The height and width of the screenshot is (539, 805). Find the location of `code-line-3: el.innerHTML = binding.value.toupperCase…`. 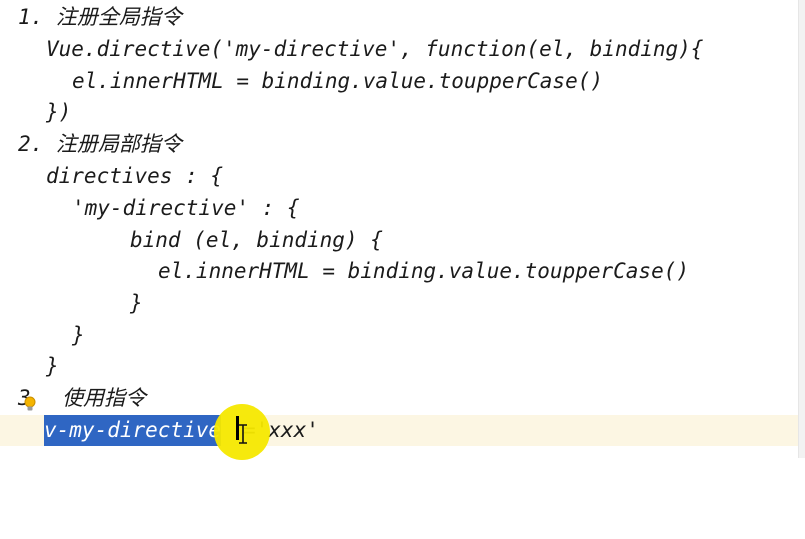

code-line-3: el.innerHTML = binding.value.toupperCase… is located at coordinates (402, 81).